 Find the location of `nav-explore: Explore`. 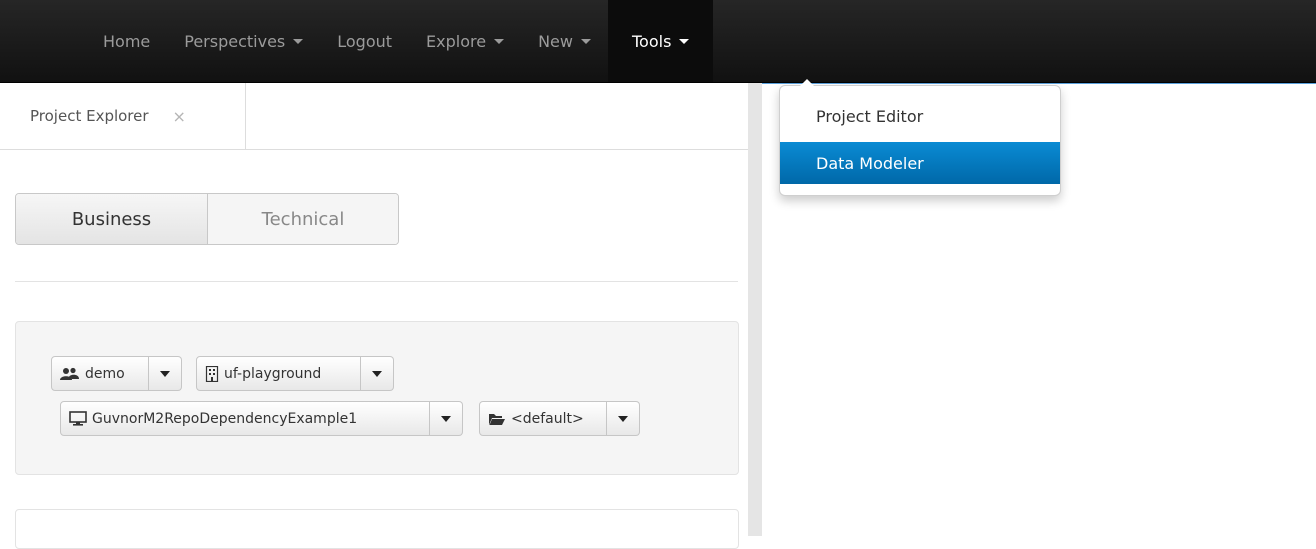

nav-explore: Explore is located at coordinates (465, 41).